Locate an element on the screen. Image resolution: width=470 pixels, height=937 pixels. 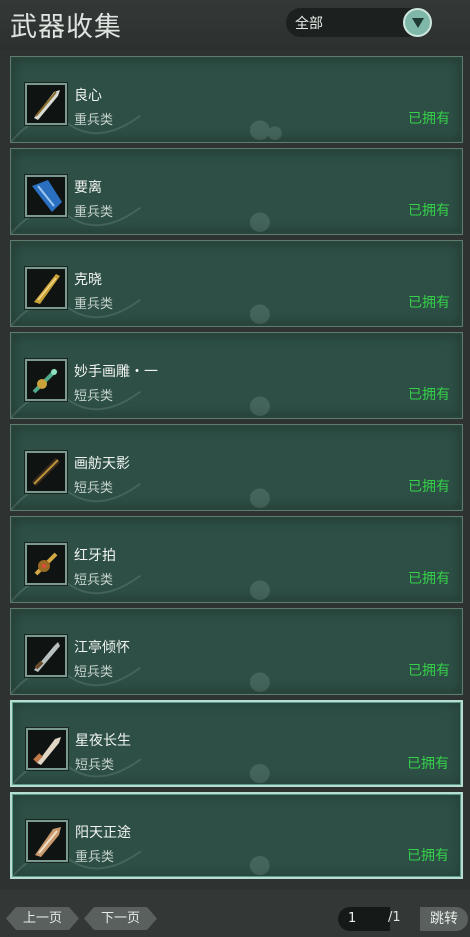
weapon-card: 要离 重兵类 已拥有 is located at coordinates (236, 191).